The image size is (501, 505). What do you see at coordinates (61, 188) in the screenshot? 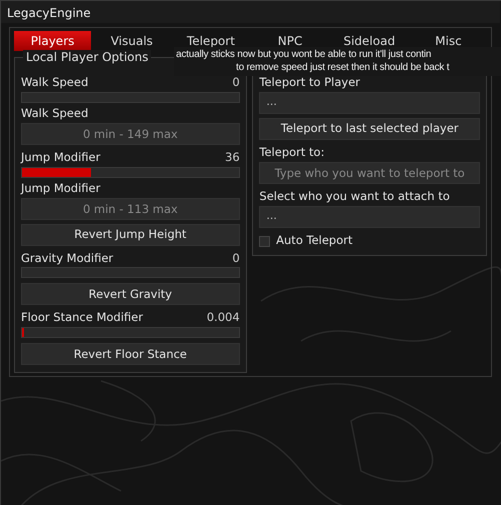
I see `field-label: Jump Modifier` at bounding box center [61, 188].